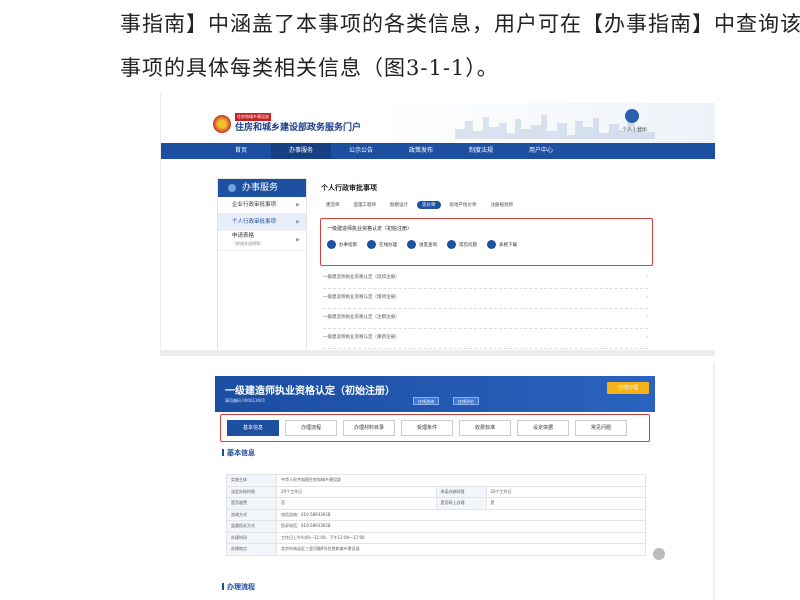 This screenshot has width=800, height=600. What do you see at coordinates (543, 428) in the screenshot?
I see `tab-basis: 设定依据` at bounding box center [543, 428].